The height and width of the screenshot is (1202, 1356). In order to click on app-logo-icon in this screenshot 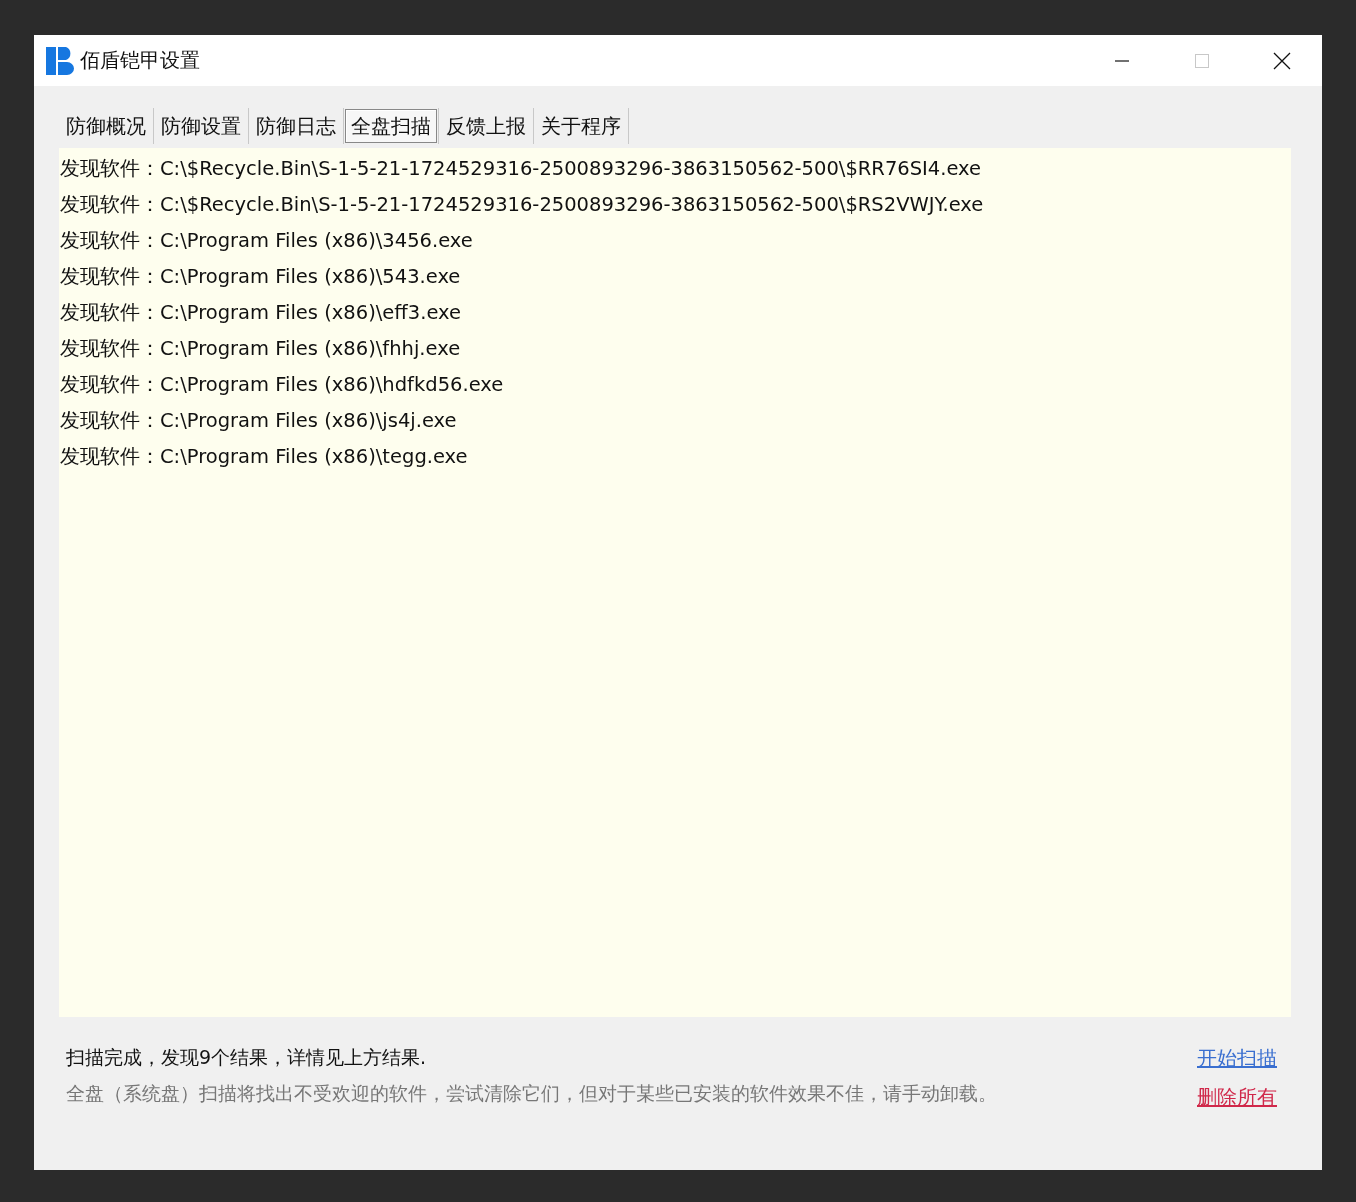, I will do `click(60, 60)`.